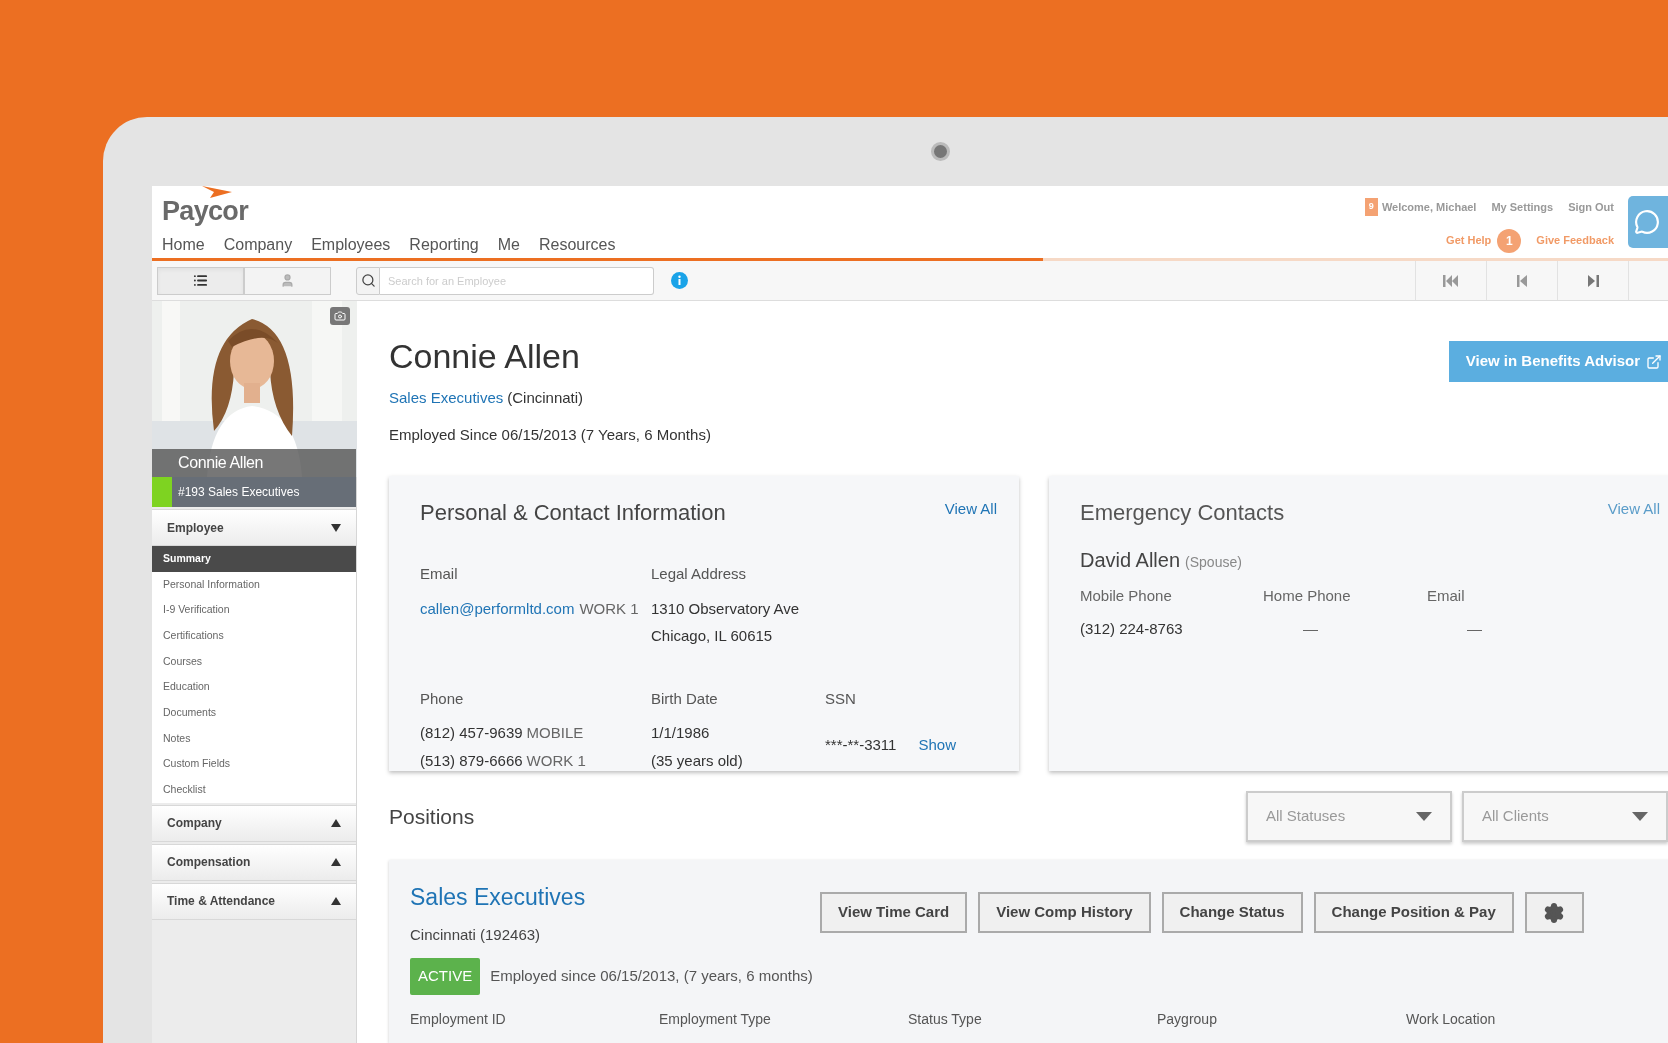 The image size is (1668, 1043). I want to click on employed-since-text: Employed Since 06/15/2013 (7 Years, 6 Months), so click(550, 434).